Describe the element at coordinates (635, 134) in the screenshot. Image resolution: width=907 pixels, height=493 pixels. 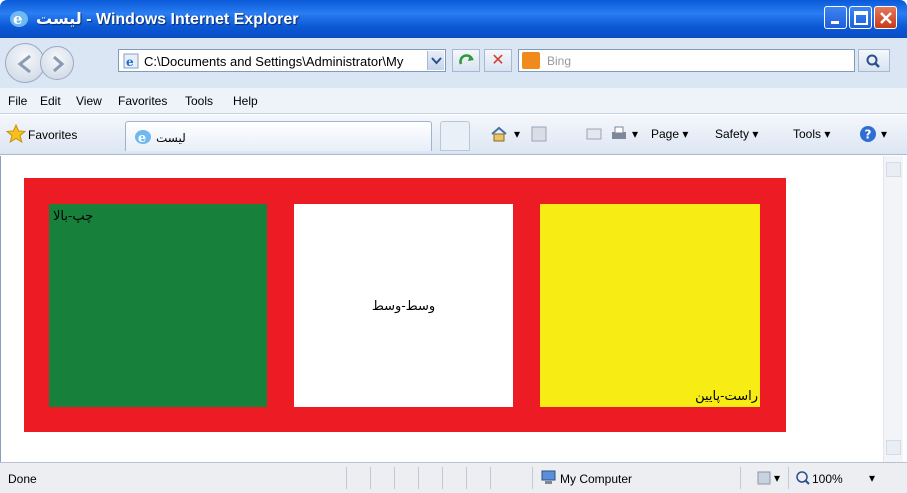
I see `print-dropdown-icon: ▾` at that location.